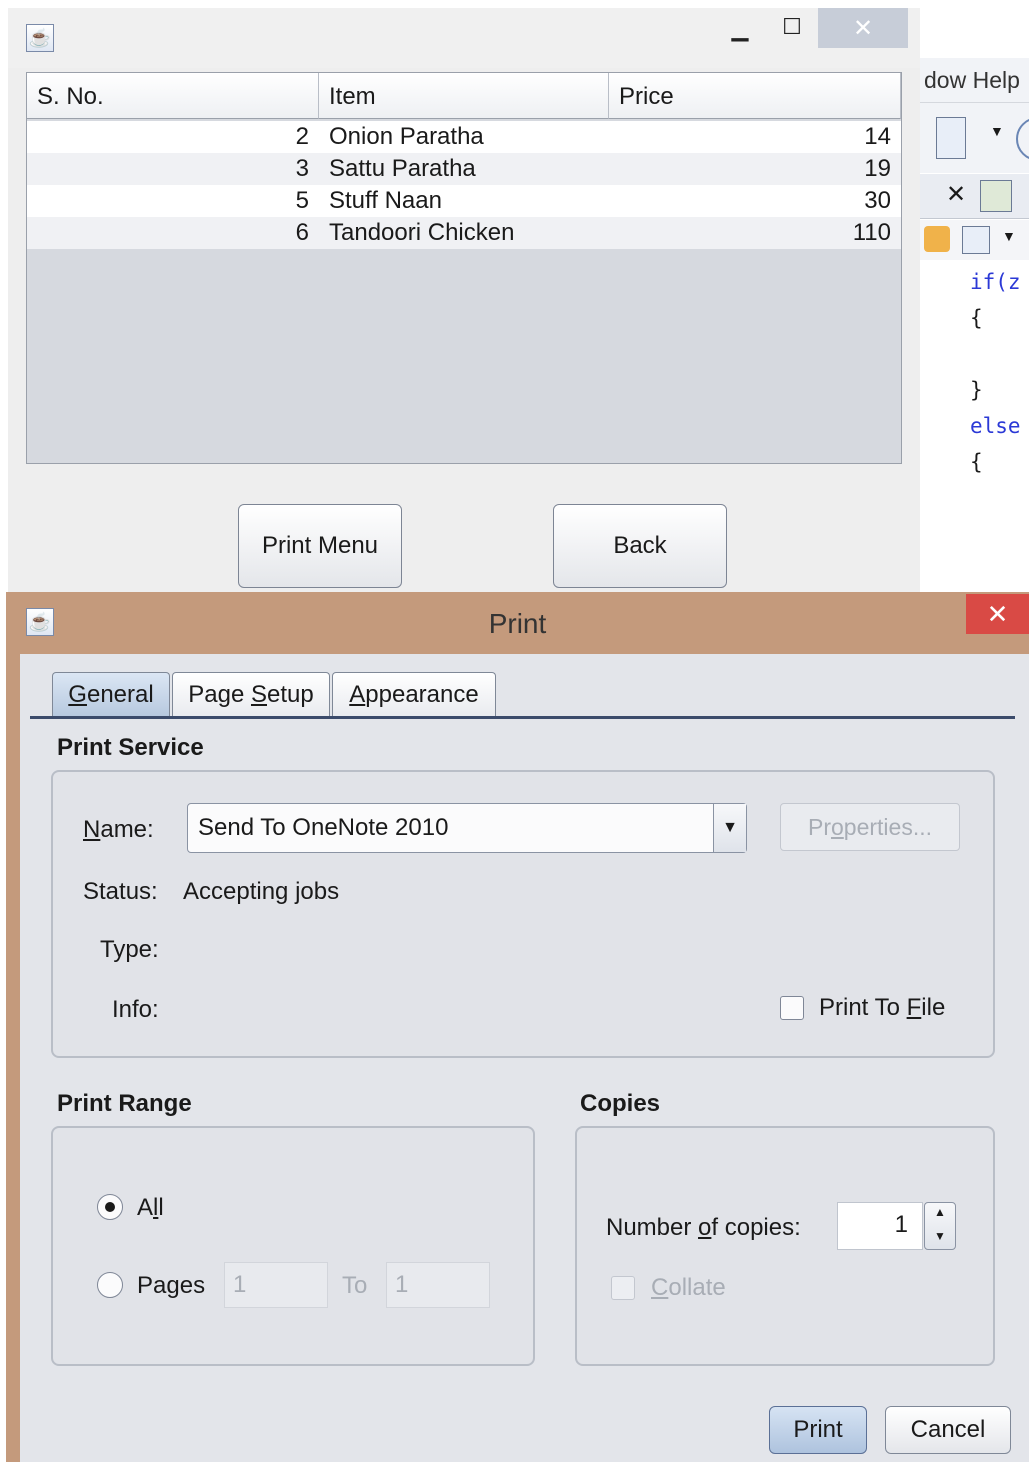  I want to click on tab-general: General, so click(111, 694).